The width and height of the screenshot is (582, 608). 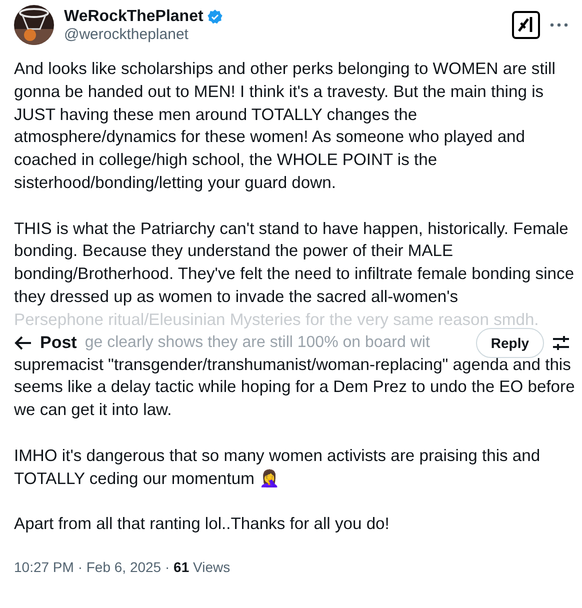 What do you see at coordinates (58, 342) in the screenshot?
I see `header-title: Post` at bounding box center [58, 342].